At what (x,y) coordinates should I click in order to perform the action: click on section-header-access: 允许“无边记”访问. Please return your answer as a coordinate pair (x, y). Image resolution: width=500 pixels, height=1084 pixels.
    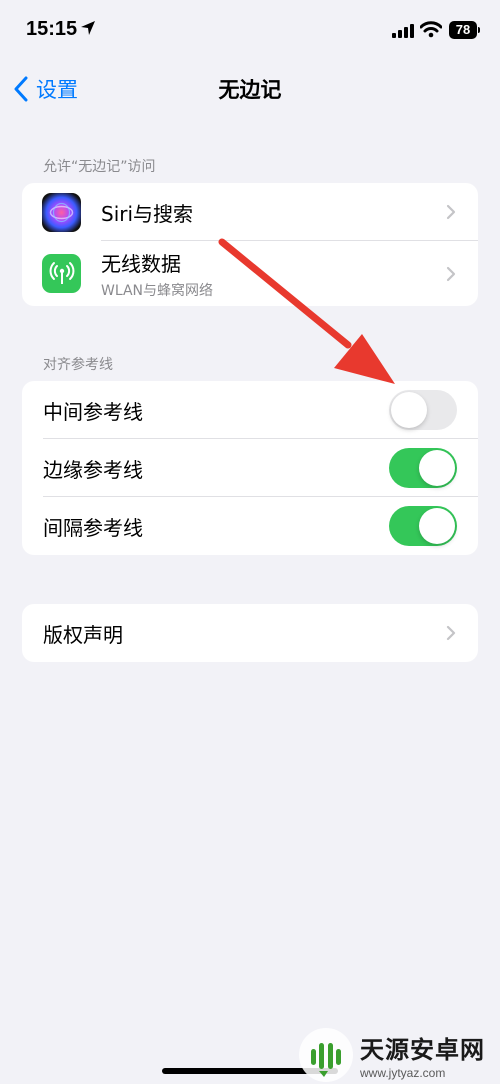
    Looking at the image, I should click on (99, 167).